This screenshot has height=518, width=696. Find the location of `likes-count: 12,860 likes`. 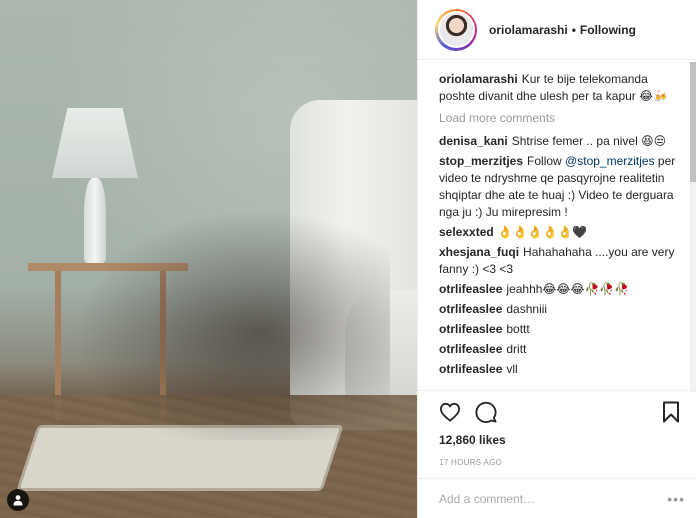

likes-count: 12,860 likes is located at coordinates (557, 440).